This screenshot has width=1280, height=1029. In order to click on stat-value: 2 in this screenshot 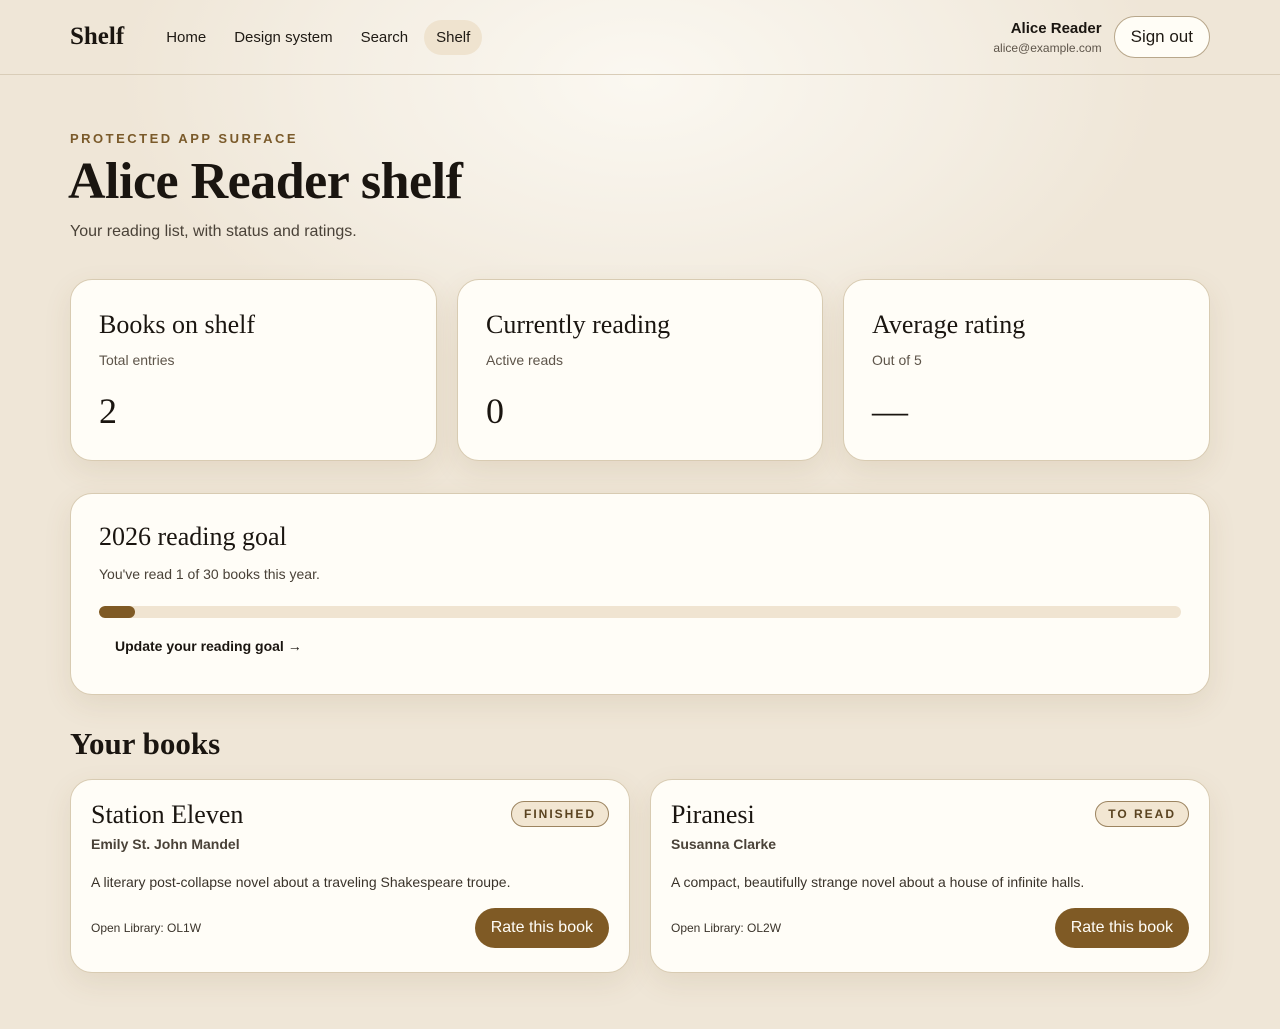, I will do `click(108, 411)`.